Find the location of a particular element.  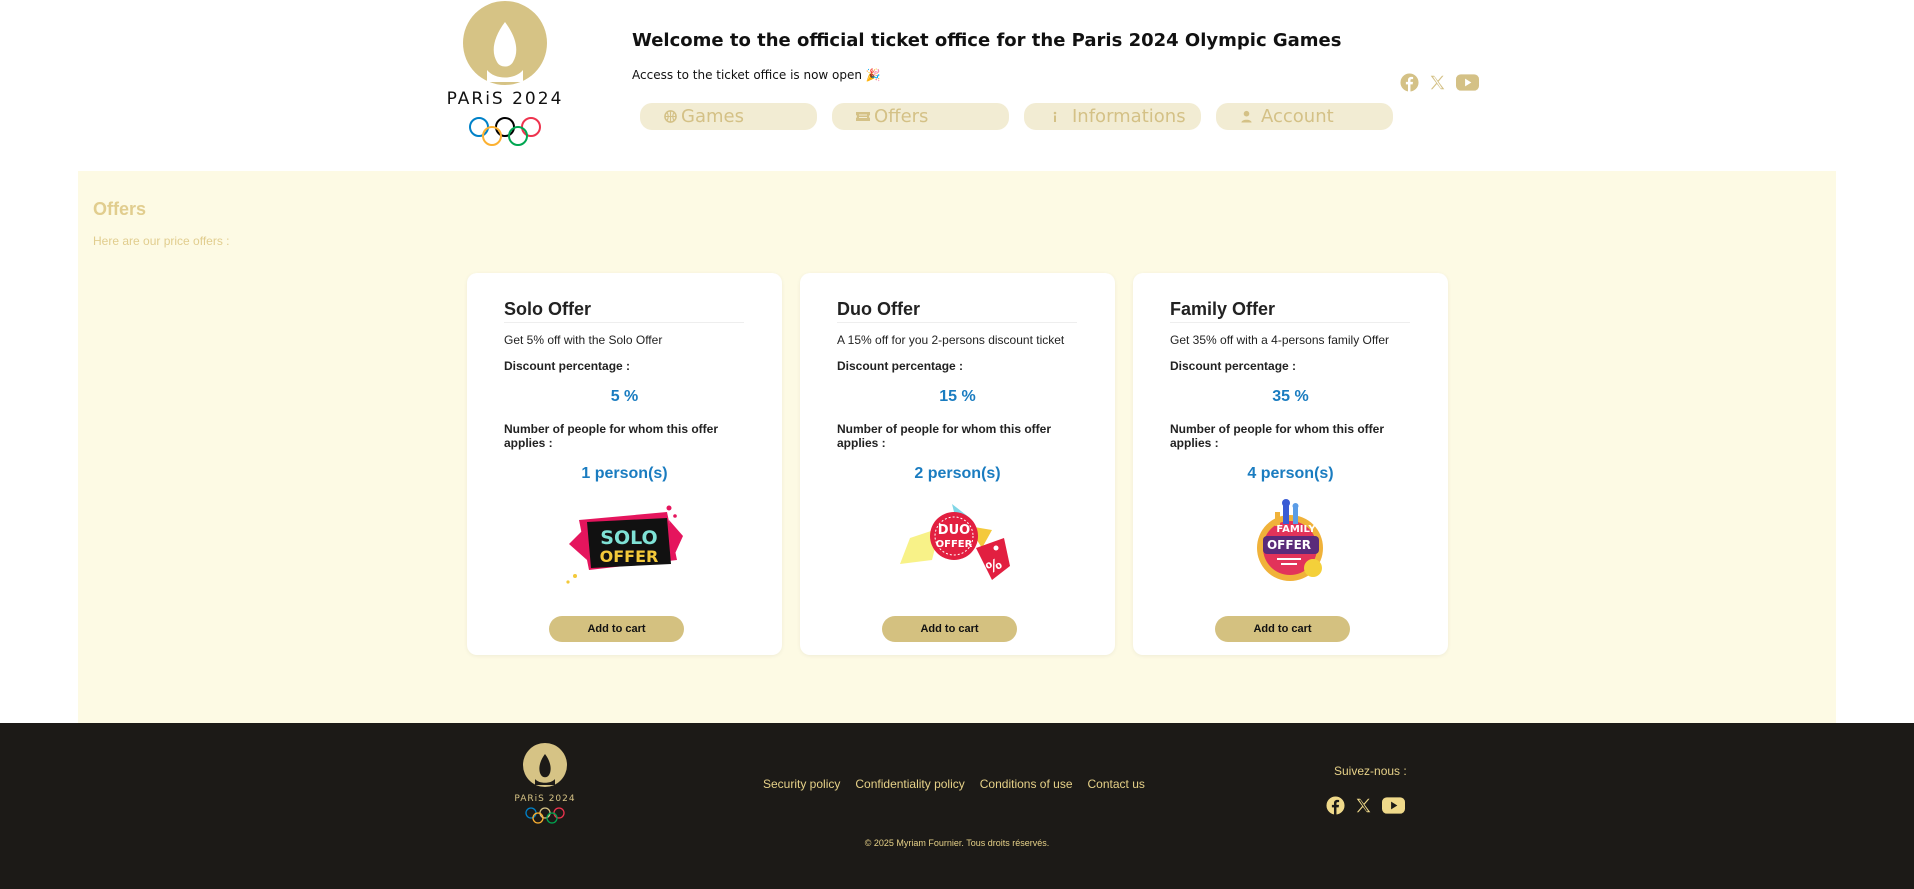

nav-games-label: Games is located at coordinates (712, 116).